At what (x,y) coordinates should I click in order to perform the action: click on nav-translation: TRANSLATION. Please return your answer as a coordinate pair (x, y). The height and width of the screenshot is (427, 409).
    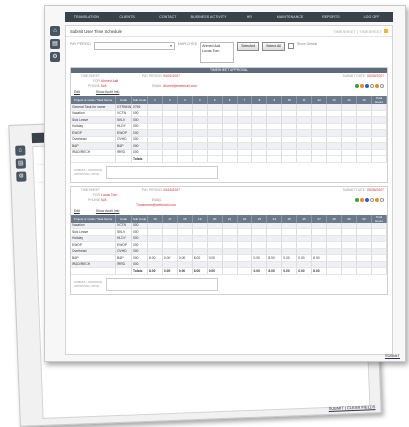
    Looking at the image, I should click on (86, 17).